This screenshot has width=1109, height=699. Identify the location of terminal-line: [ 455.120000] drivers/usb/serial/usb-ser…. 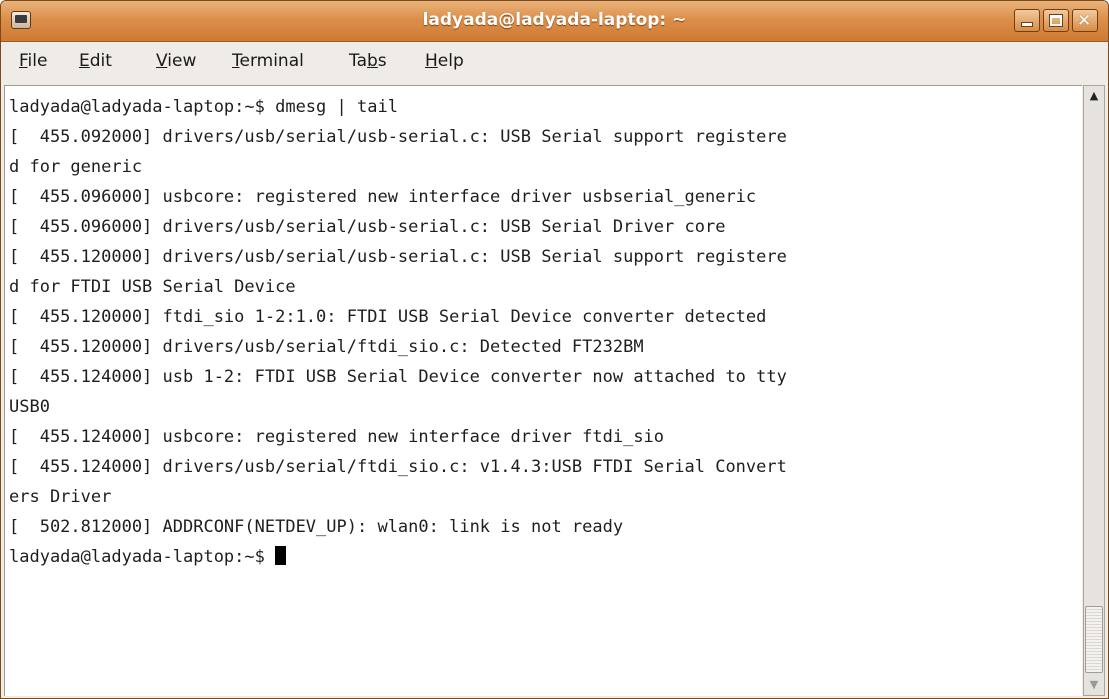
(398, 257).